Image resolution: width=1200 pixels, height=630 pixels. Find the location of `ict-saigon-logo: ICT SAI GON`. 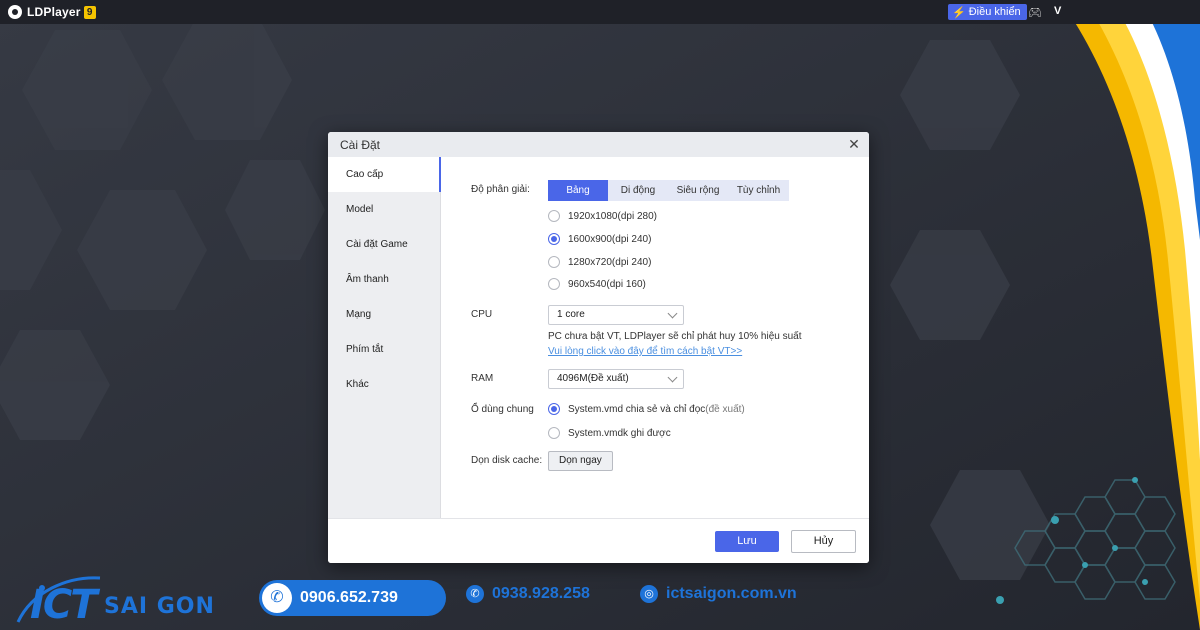

ict-saigon-logo: ICT SAI GON is located at coordinates (117, 600).